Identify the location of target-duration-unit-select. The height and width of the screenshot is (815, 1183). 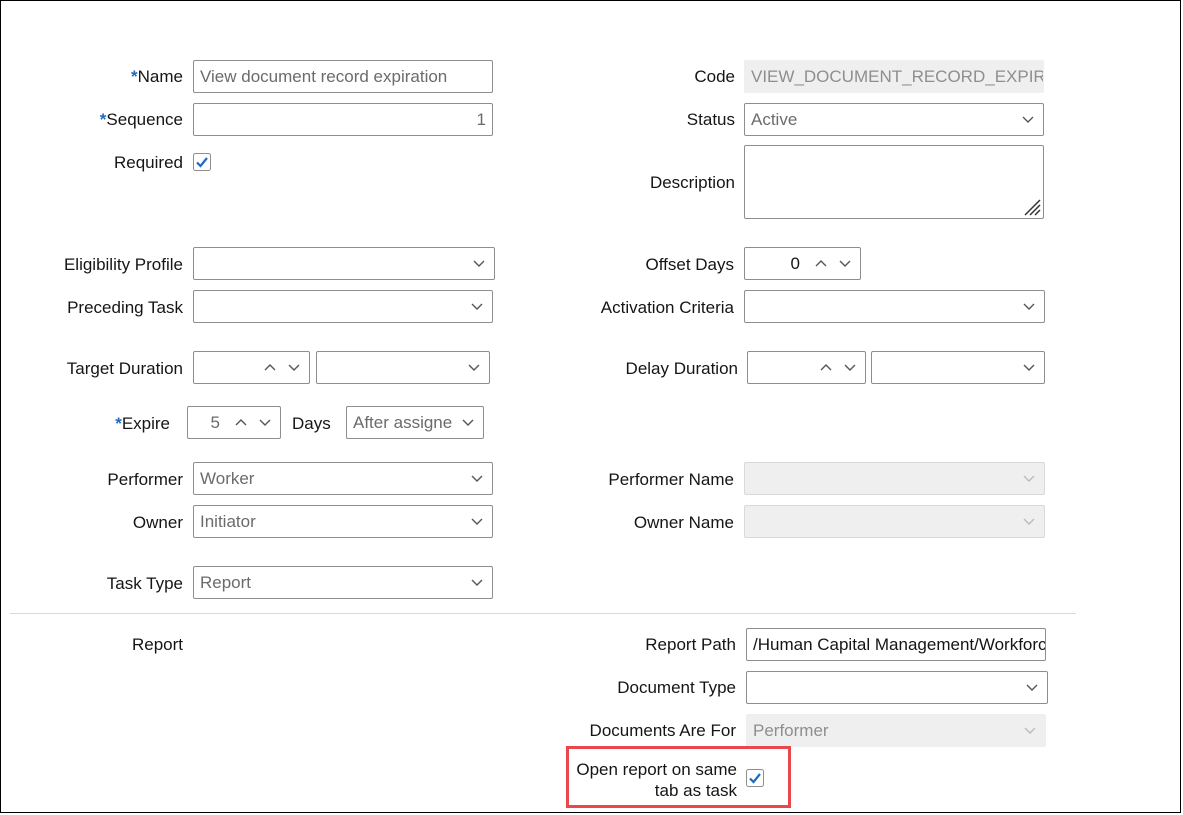
(403, 367).